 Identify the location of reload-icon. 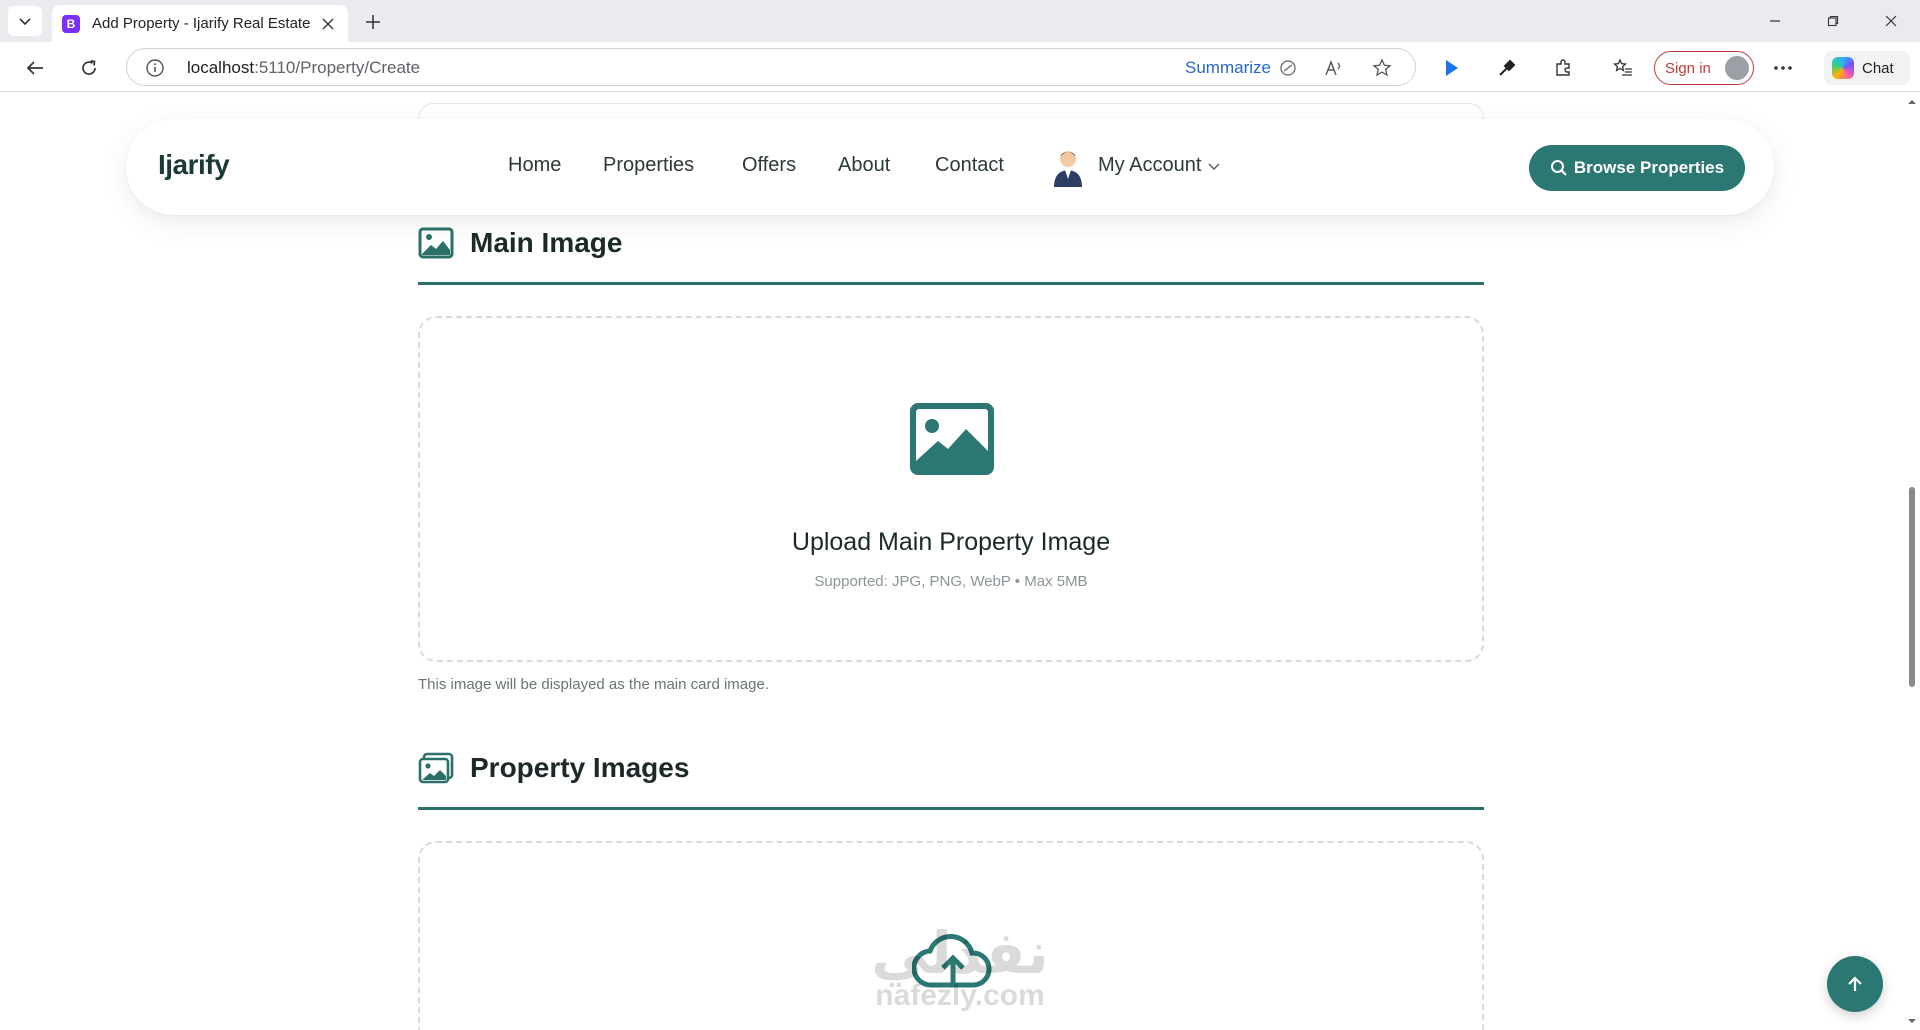
(89, 68).